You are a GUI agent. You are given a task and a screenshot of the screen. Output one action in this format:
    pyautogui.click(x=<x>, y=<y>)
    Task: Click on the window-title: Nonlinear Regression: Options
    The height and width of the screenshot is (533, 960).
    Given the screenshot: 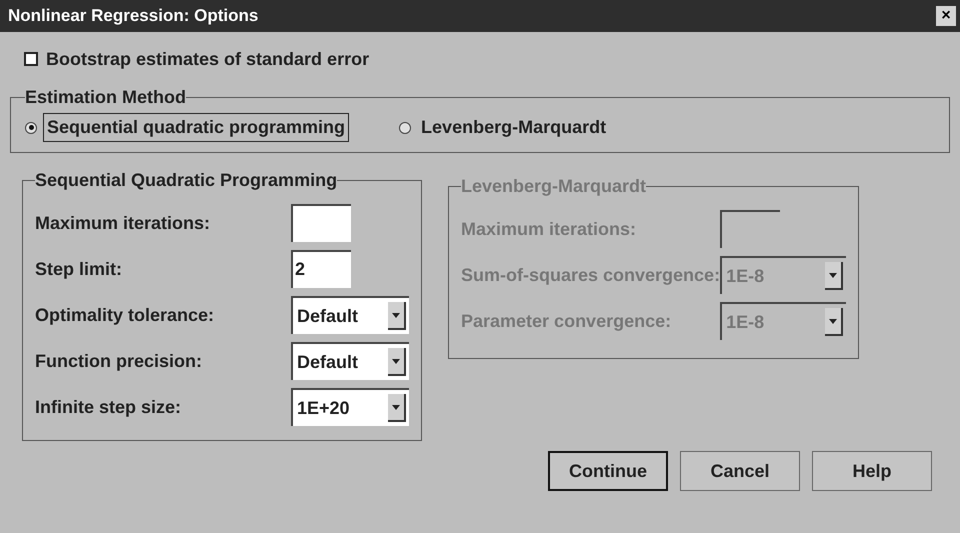 What is the action you would take?
    pyautogui.click(x=133, y=16)
    